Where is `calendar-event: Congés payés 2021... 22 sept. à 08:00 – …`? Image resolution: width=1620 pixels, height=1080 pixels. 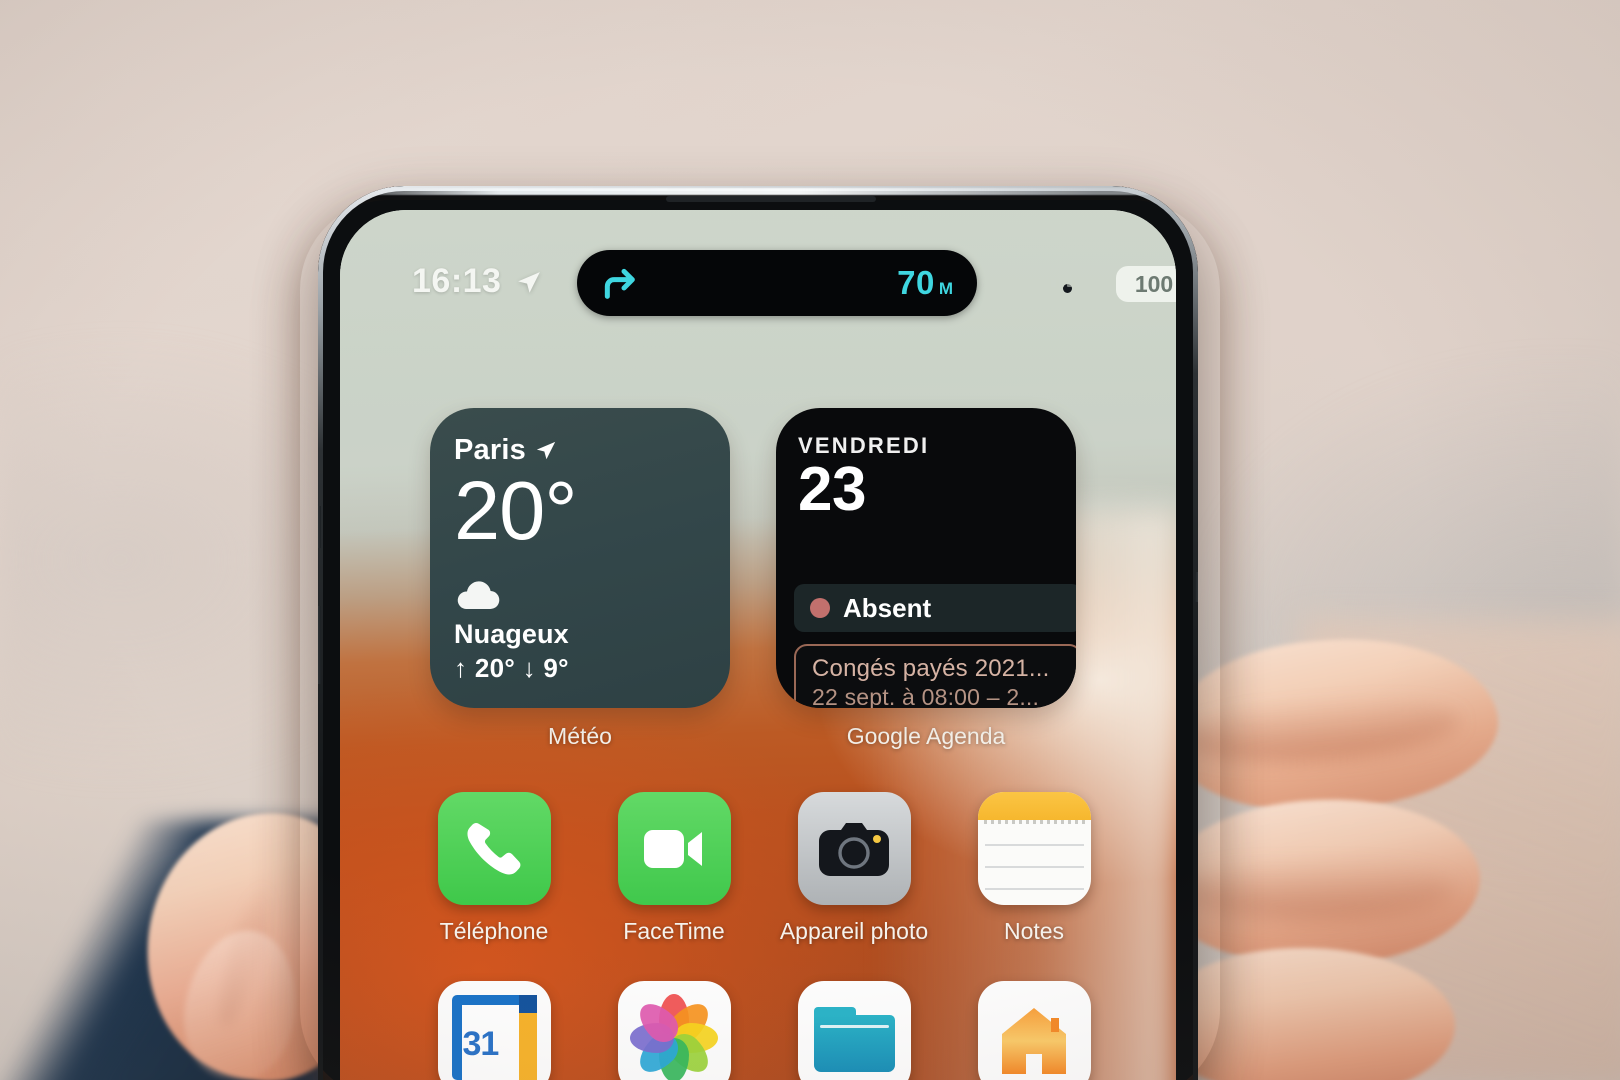
calendar-event: Congés payés 2021... 22 sept. à 08:00 – … is located at coordinates (935, 676).